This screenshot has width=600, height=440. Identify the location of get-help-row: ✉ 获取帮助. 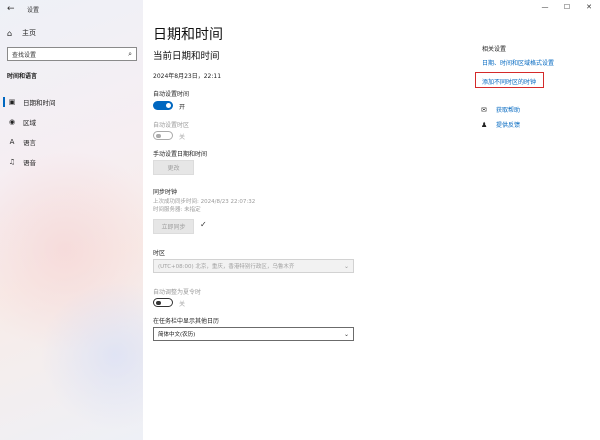
(500, 110).